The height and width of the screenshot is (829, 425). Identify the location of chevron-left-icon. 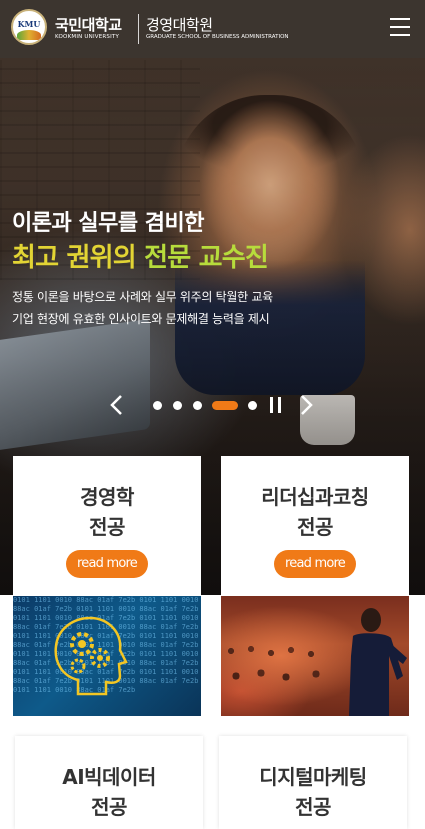
(116, 405).